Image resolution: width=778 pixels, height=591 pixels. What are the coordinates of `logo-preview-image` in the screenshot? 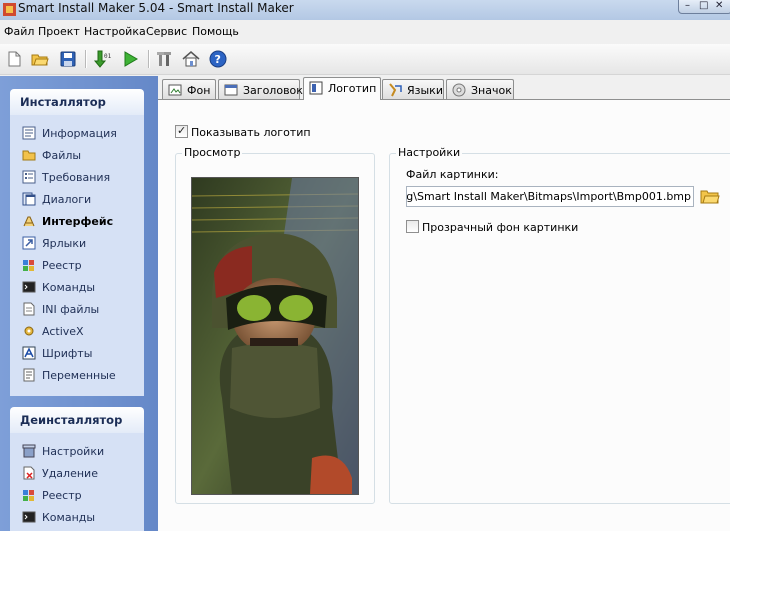 It's located at (275, 336).